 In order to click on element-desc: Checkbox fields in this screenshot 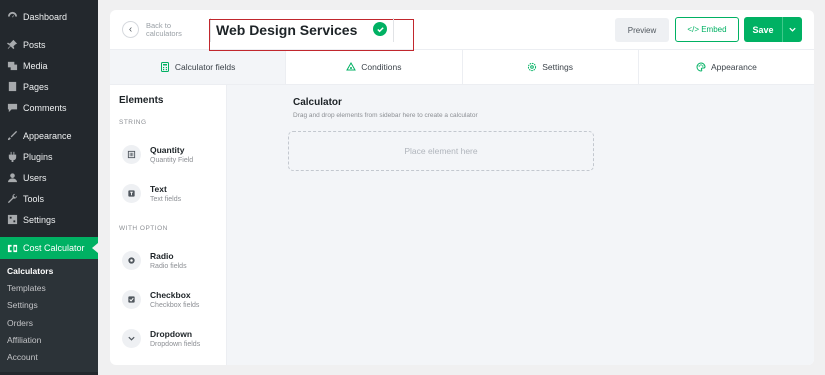, I will do `click(175, 305)`.